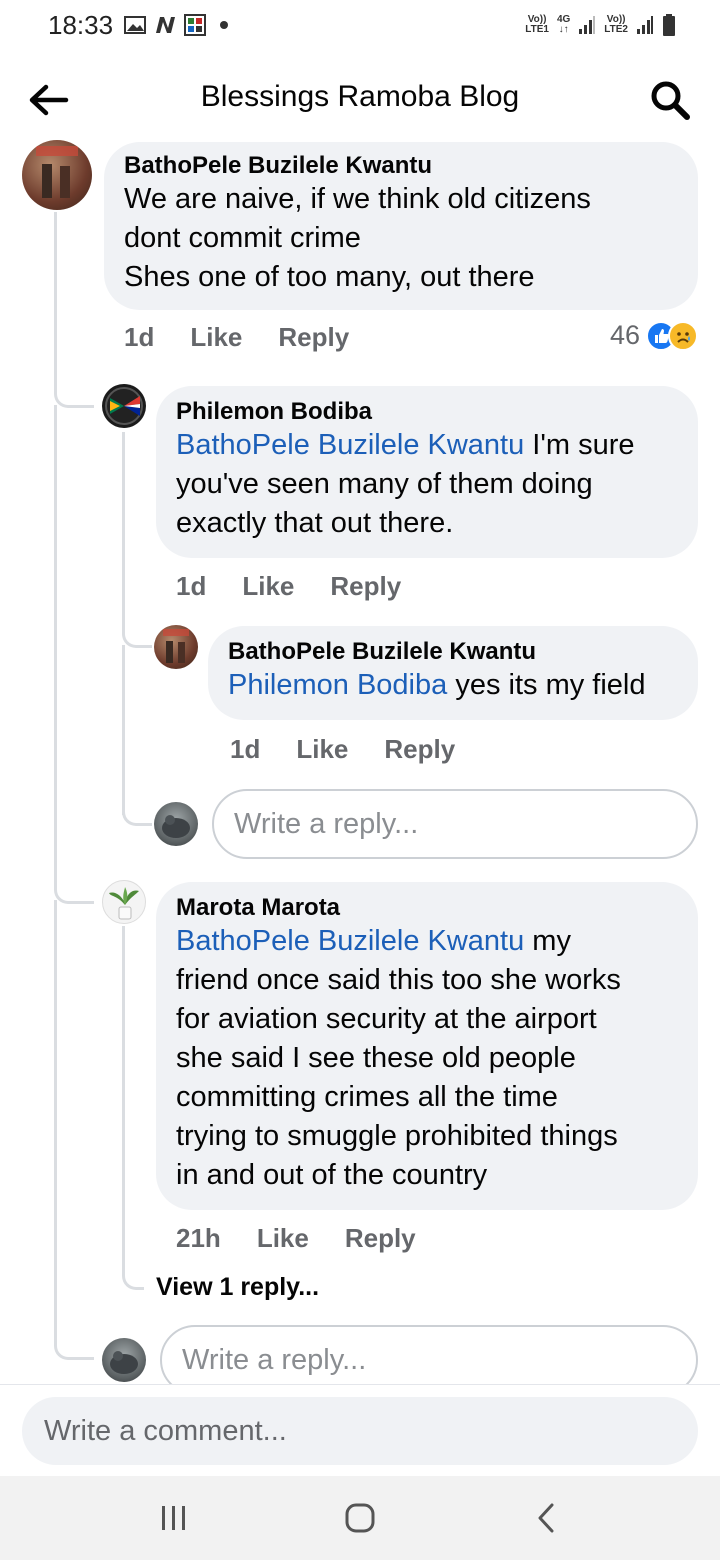 The width and height of the screenshot is (720, 1560). Describe the element at coordinates (55, 302) in the screenshot. I see `thread-line-main` at that location.